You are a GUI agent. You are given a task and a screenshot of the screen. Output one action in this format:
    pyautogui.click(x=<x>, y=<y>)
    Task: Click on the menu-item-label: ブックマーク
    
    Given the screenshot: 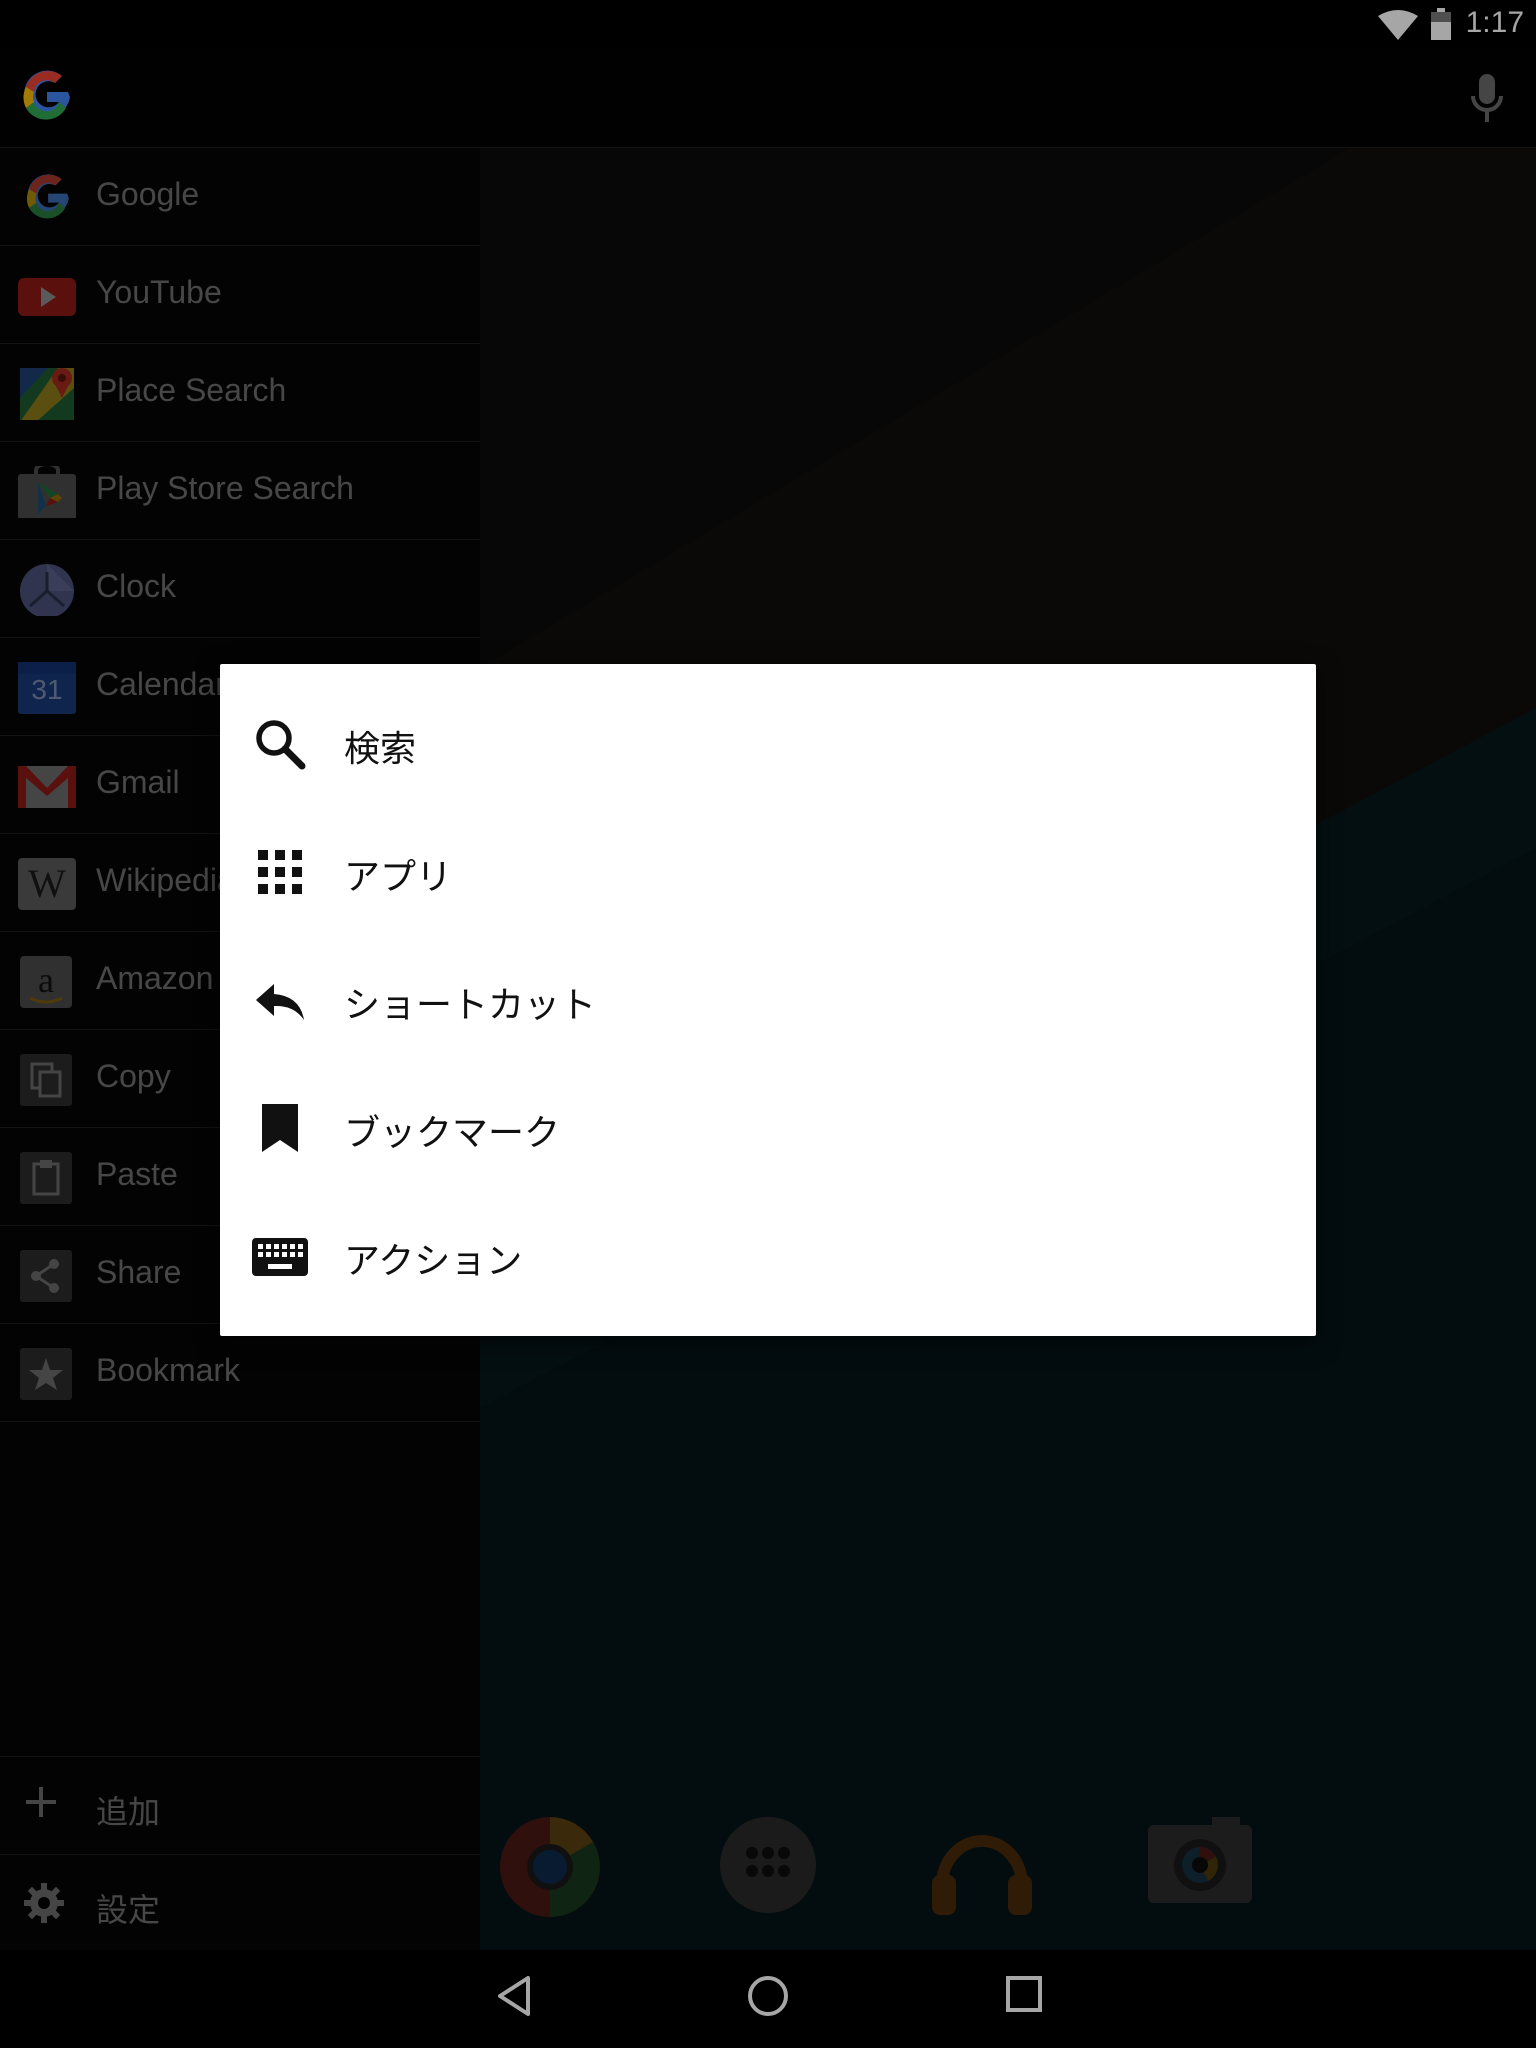 What is the action you would take?
    pyautogui.click(x=452, y=1133)
    